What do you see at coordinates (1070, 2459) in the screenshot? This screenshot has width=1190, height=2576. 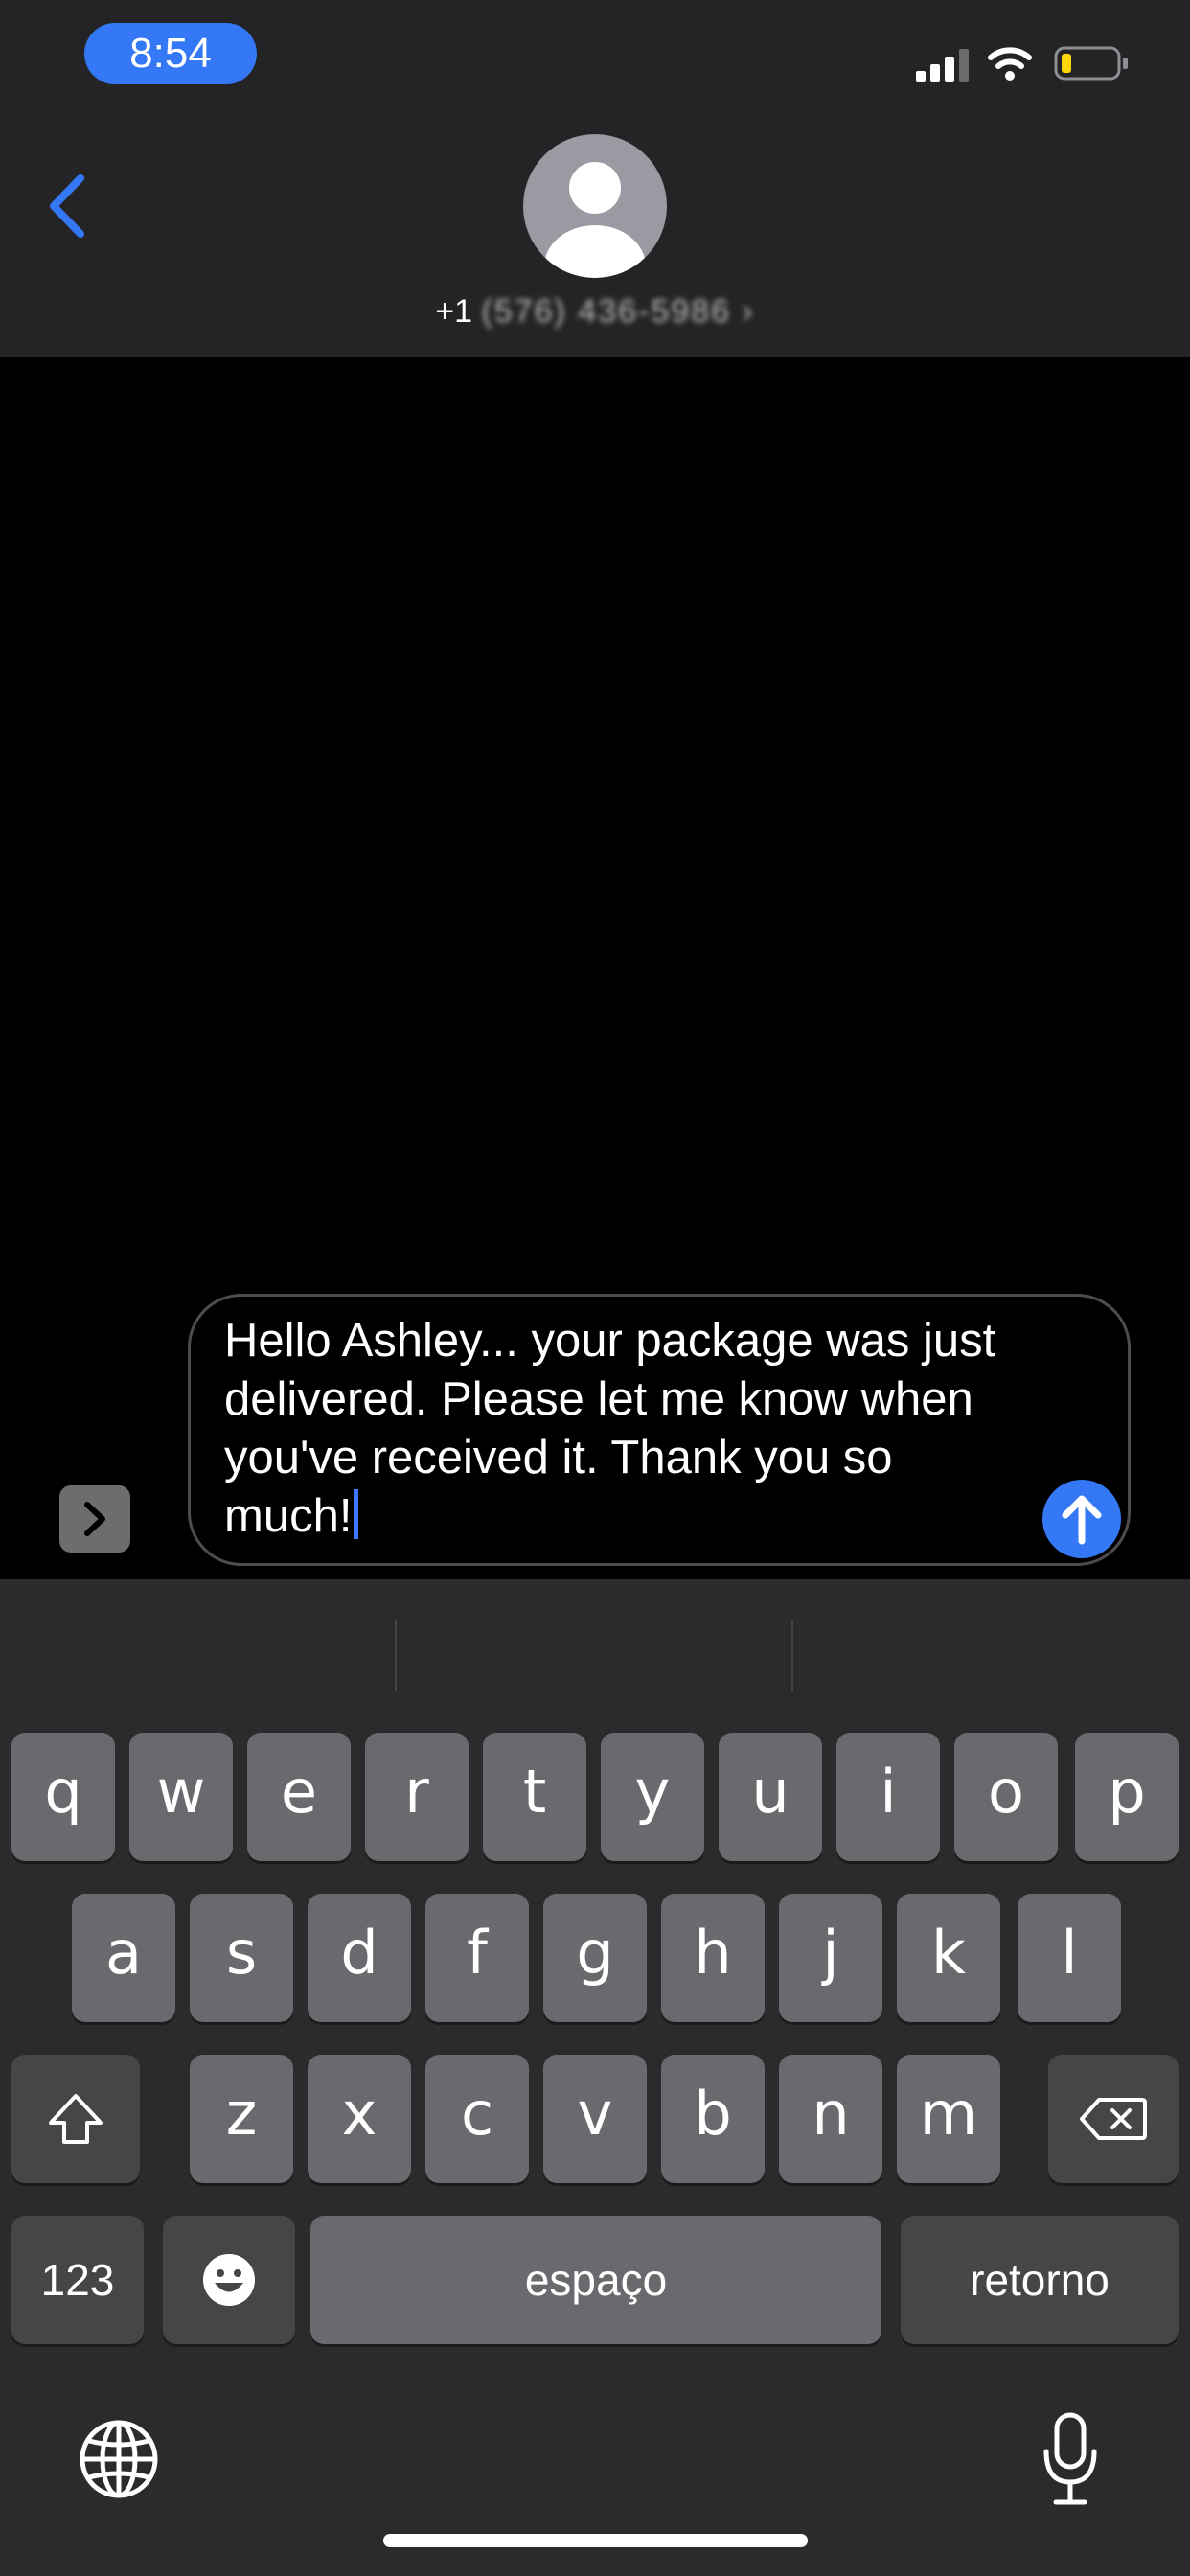 I see `microphone-icon` at bounding box center [1070, 2459].